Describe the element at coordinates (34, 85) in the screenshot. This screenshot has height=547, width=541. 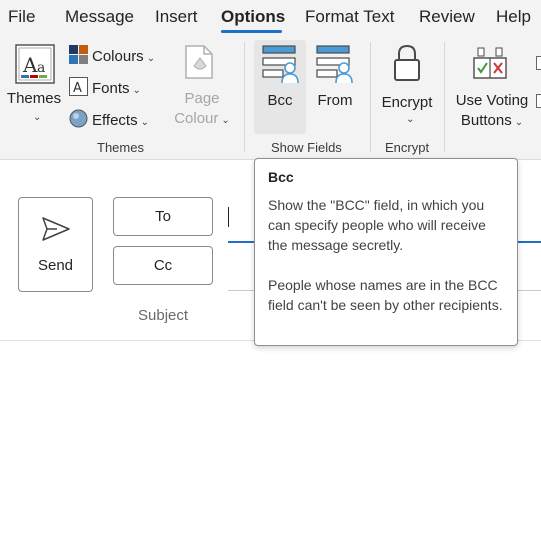
I see `themes-button: A a Themes ⌄` at that location.